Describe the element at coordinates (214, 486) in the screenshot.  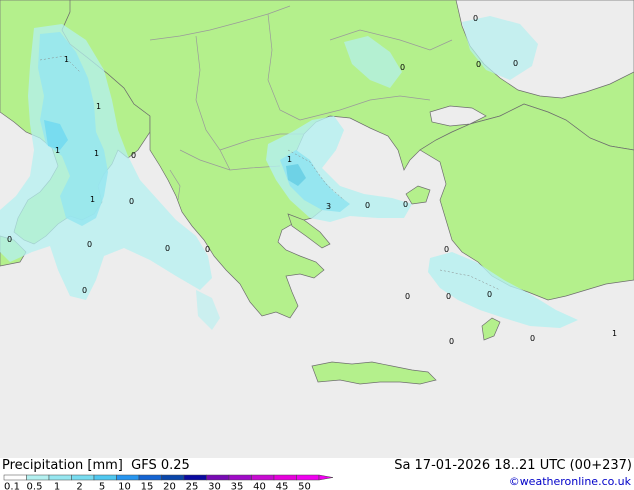
I see `legend-tick-label: 30` at that location.